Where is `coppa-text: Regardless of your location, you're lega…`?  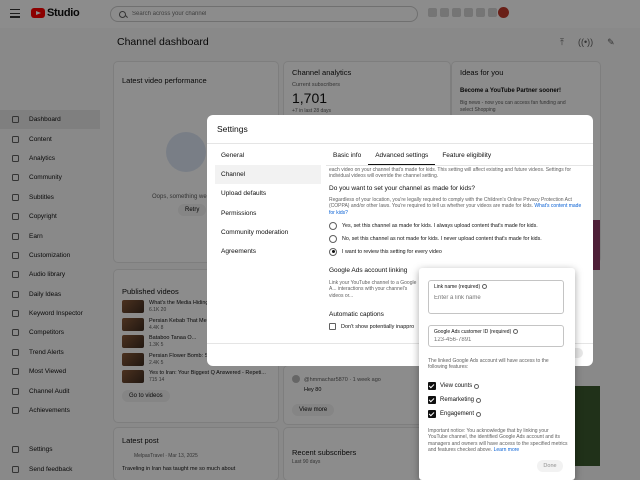 coppa-text: Regardless of your location, you're lega… is located at coordinates (456, 206).